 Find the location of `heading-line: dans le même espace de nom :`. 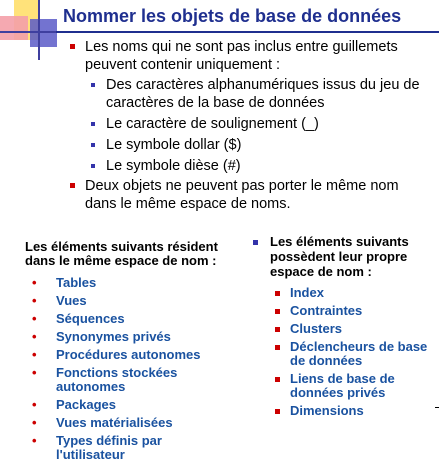

heading-line: dans le même espace de nom : is located at coordinates (121, 260).